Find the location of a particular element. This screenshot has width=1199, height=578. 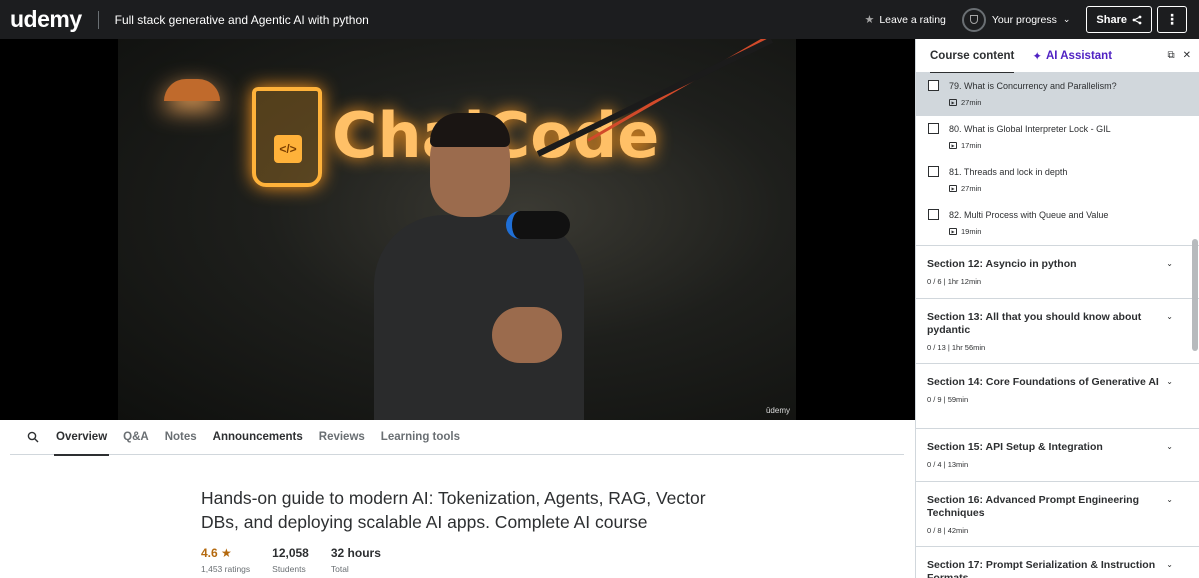

code-symbol: </> is located at coordinates (288, 149).